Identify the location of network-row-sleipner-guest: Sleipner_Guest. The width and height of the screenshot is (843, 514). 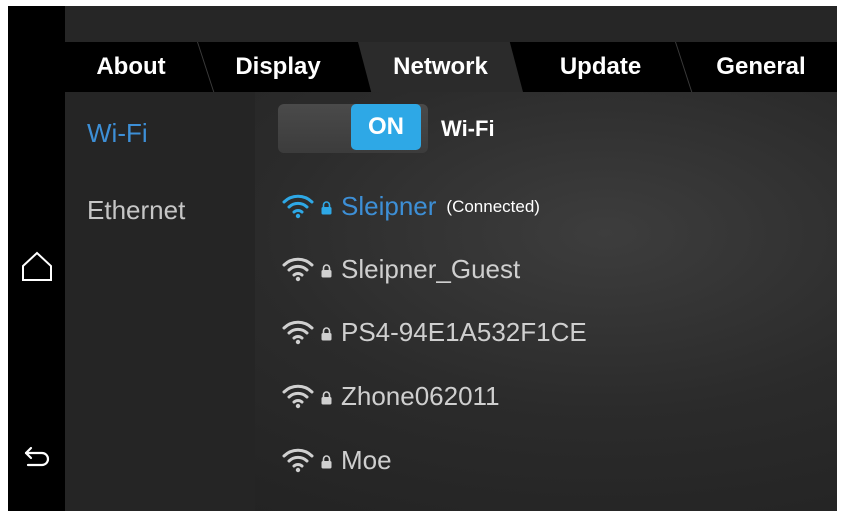
(400, 269).